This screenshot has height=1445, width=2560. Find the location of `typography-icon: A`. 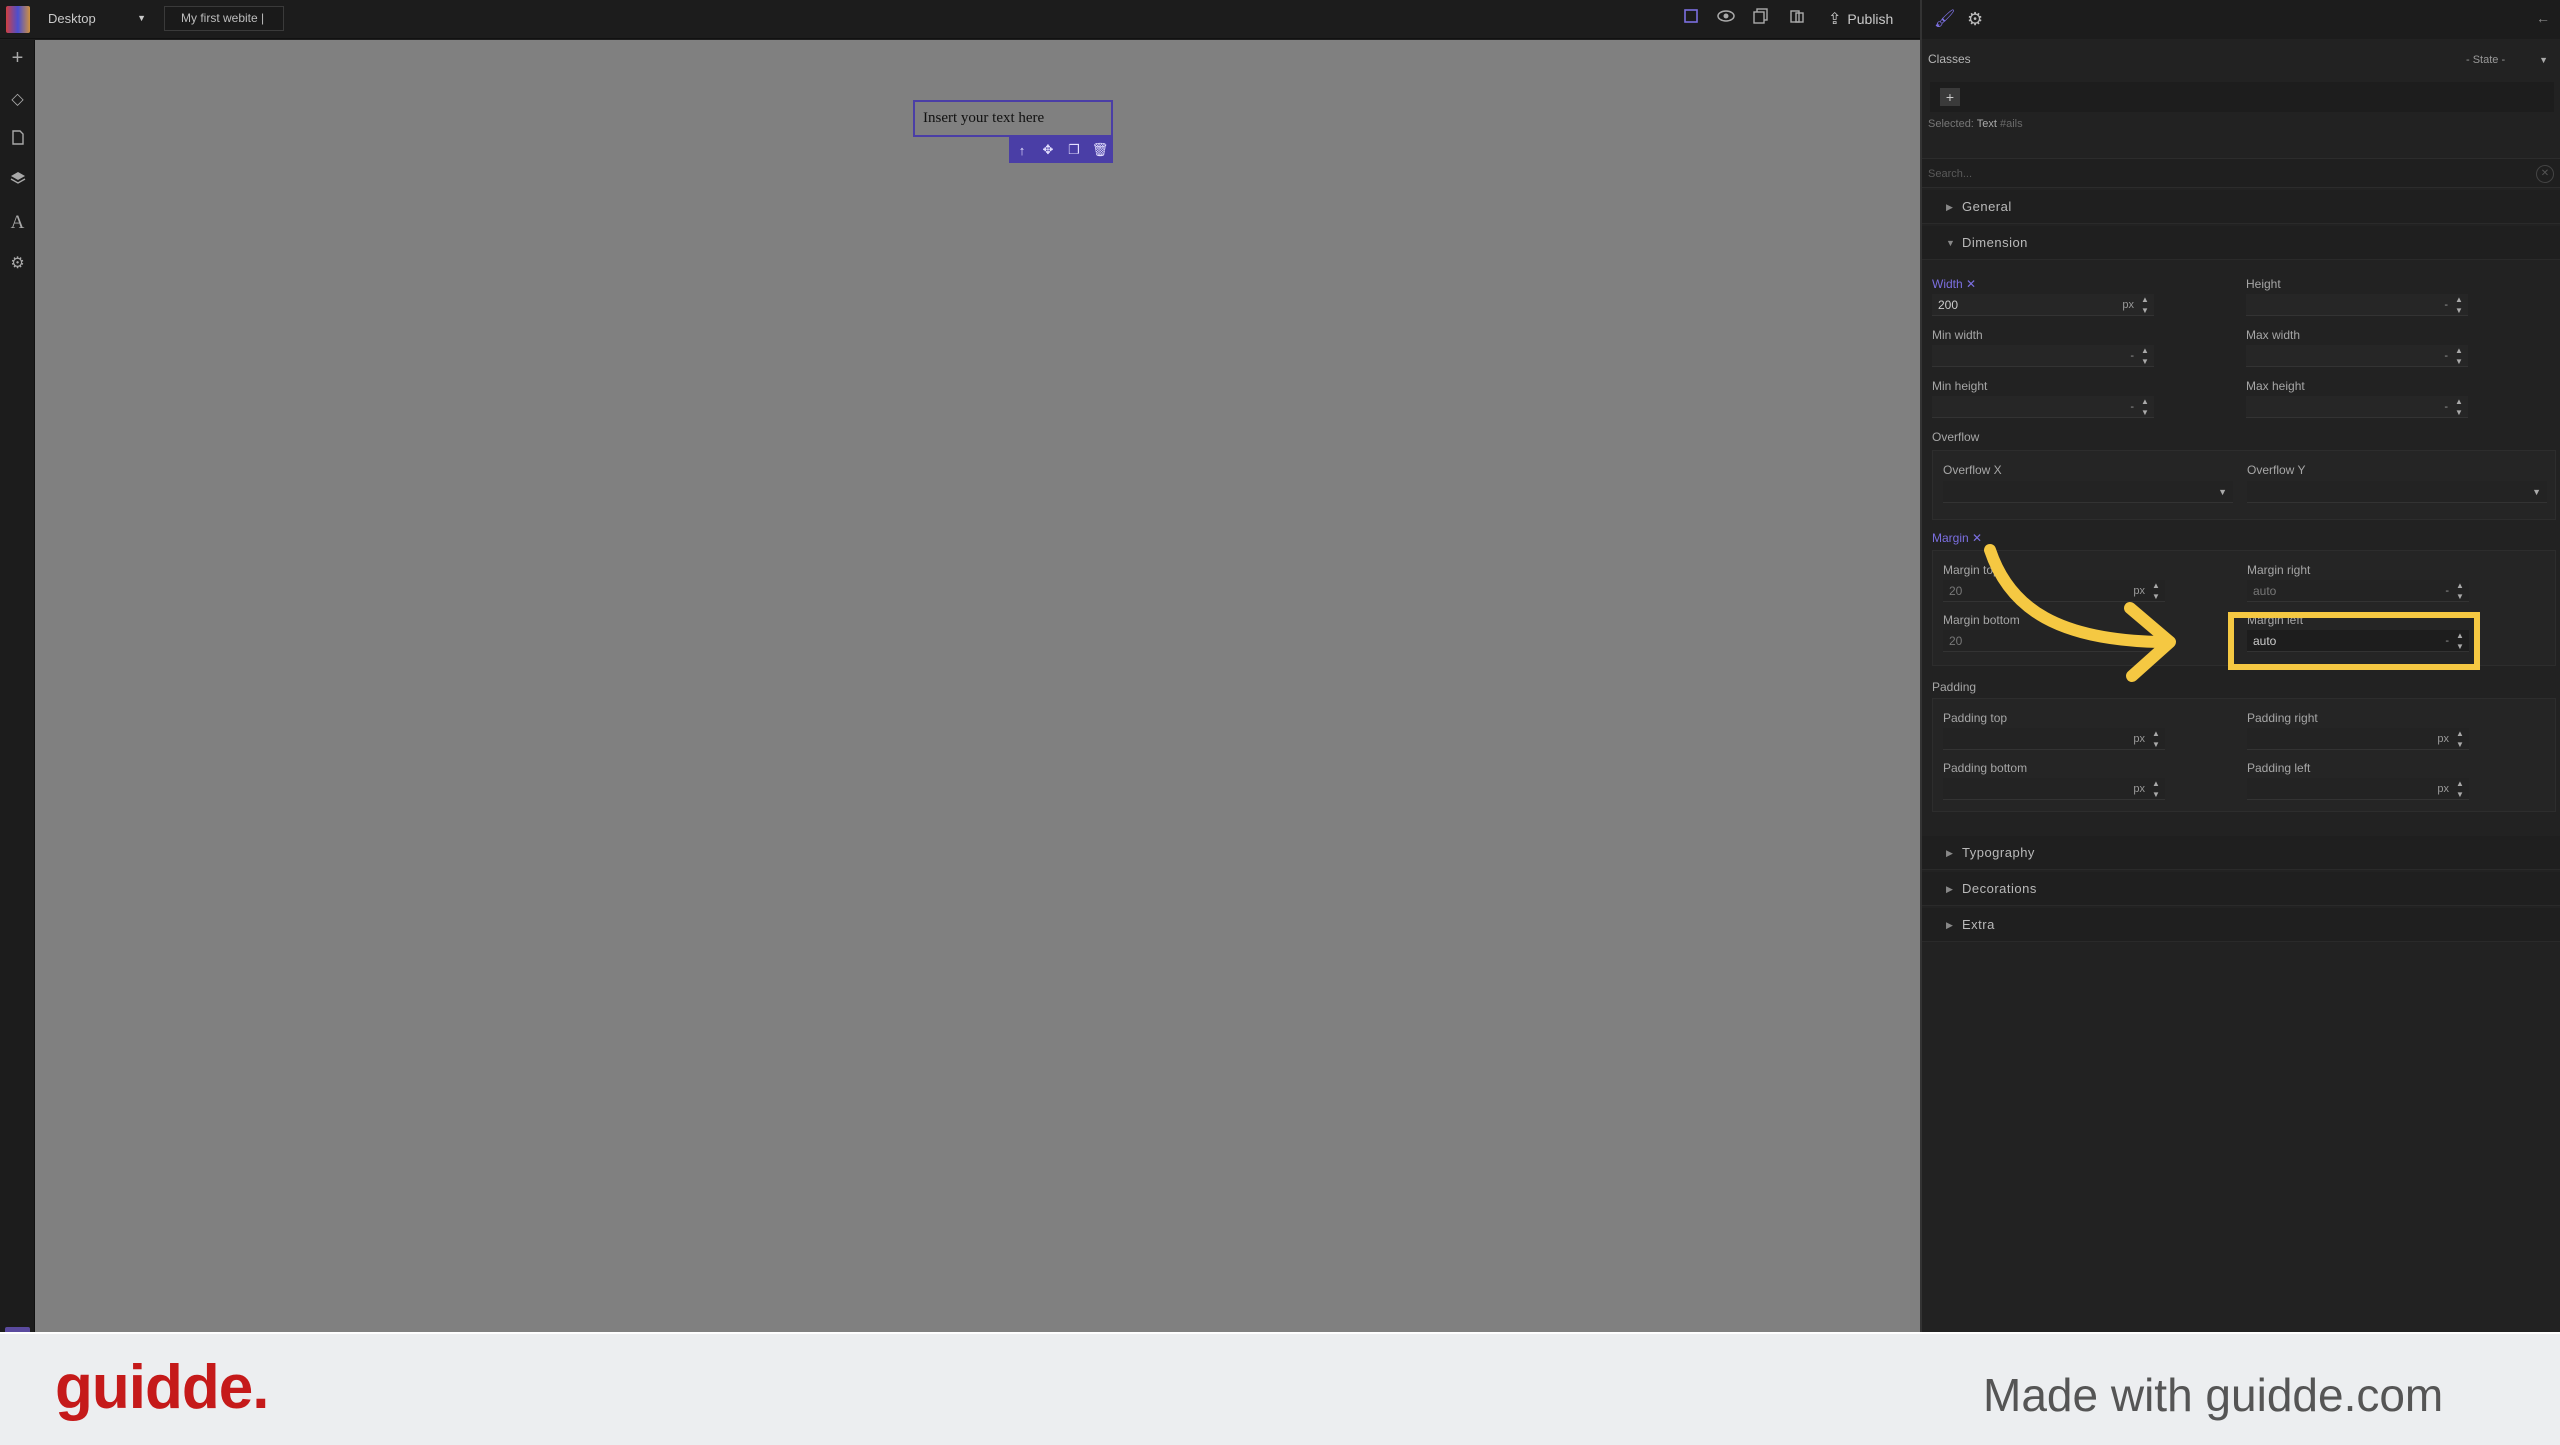

typography-icon: A is located at coordinates (17, 222).